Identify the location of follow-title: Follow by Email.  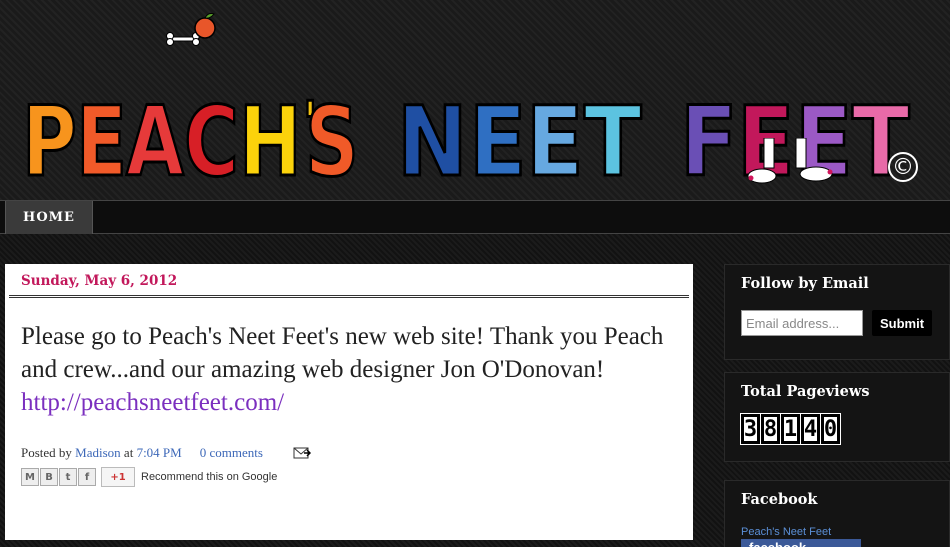
(805, 283).